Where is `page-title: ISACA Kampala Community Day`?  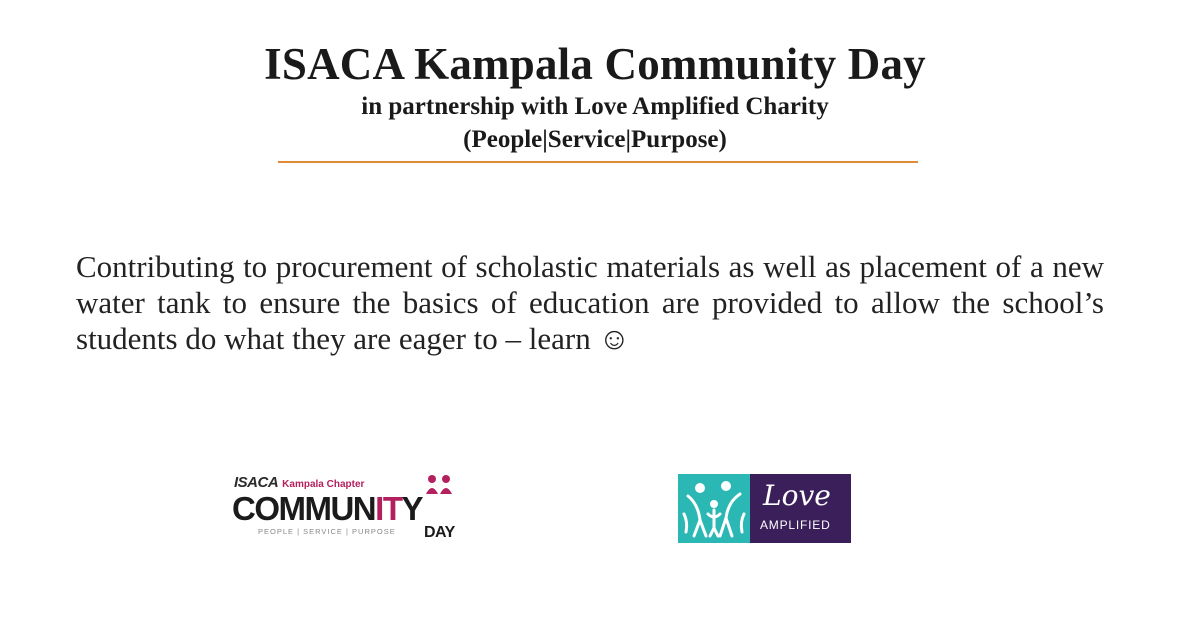
page-title: ISACA Kampala Community Day is located at coordinates (595, 64).